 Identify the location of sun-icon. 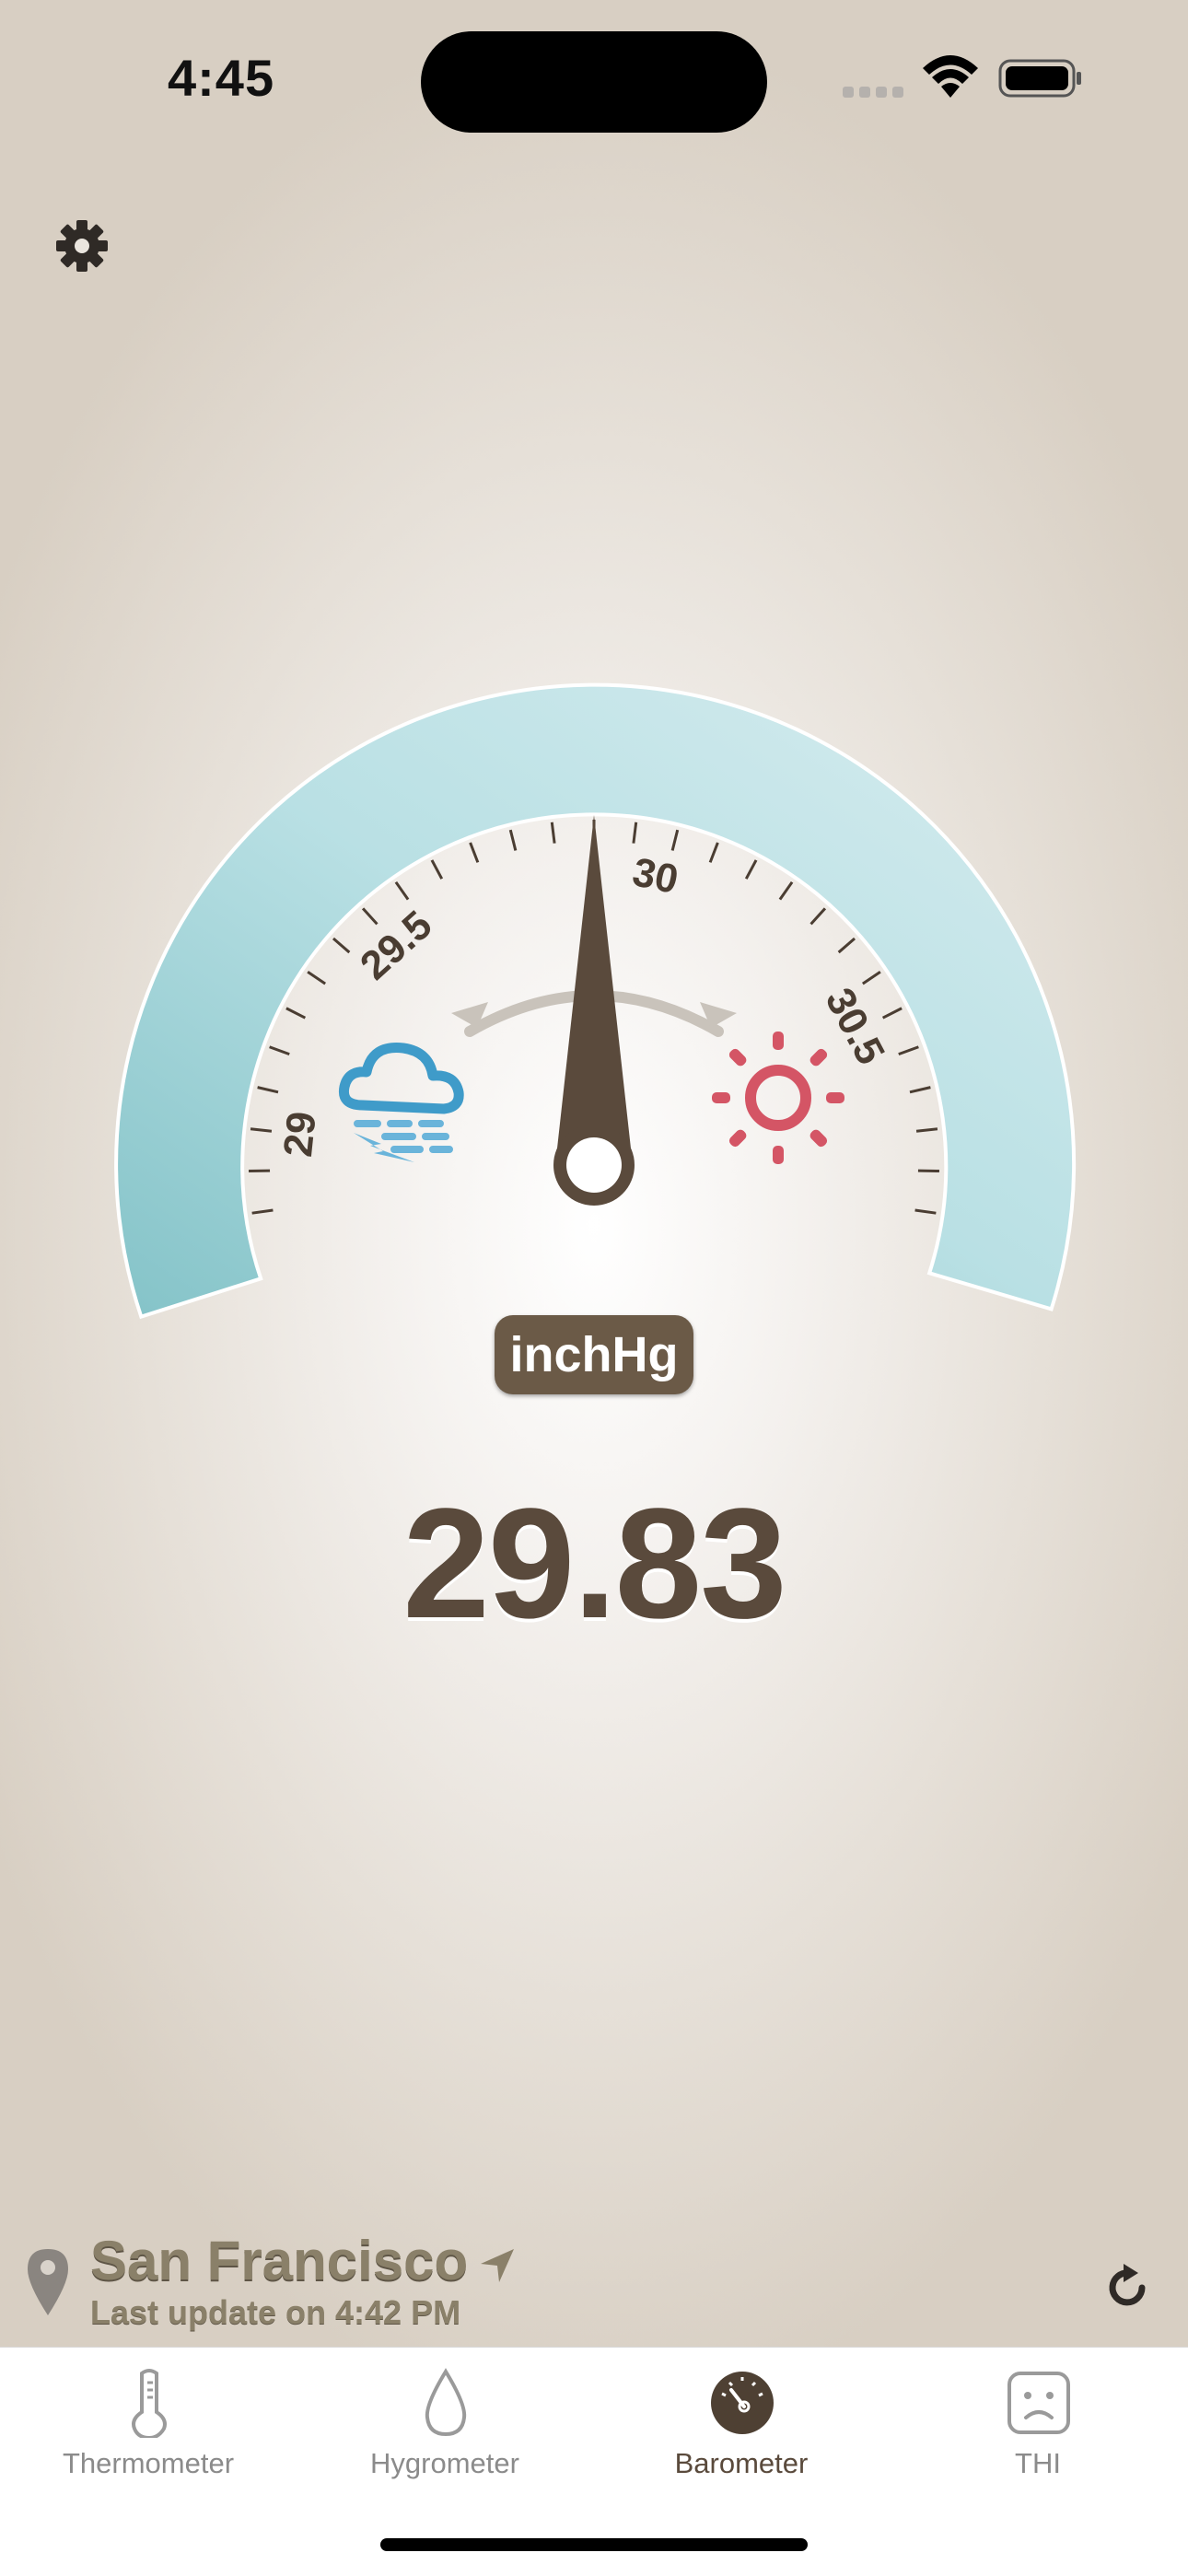
(778, 1098).